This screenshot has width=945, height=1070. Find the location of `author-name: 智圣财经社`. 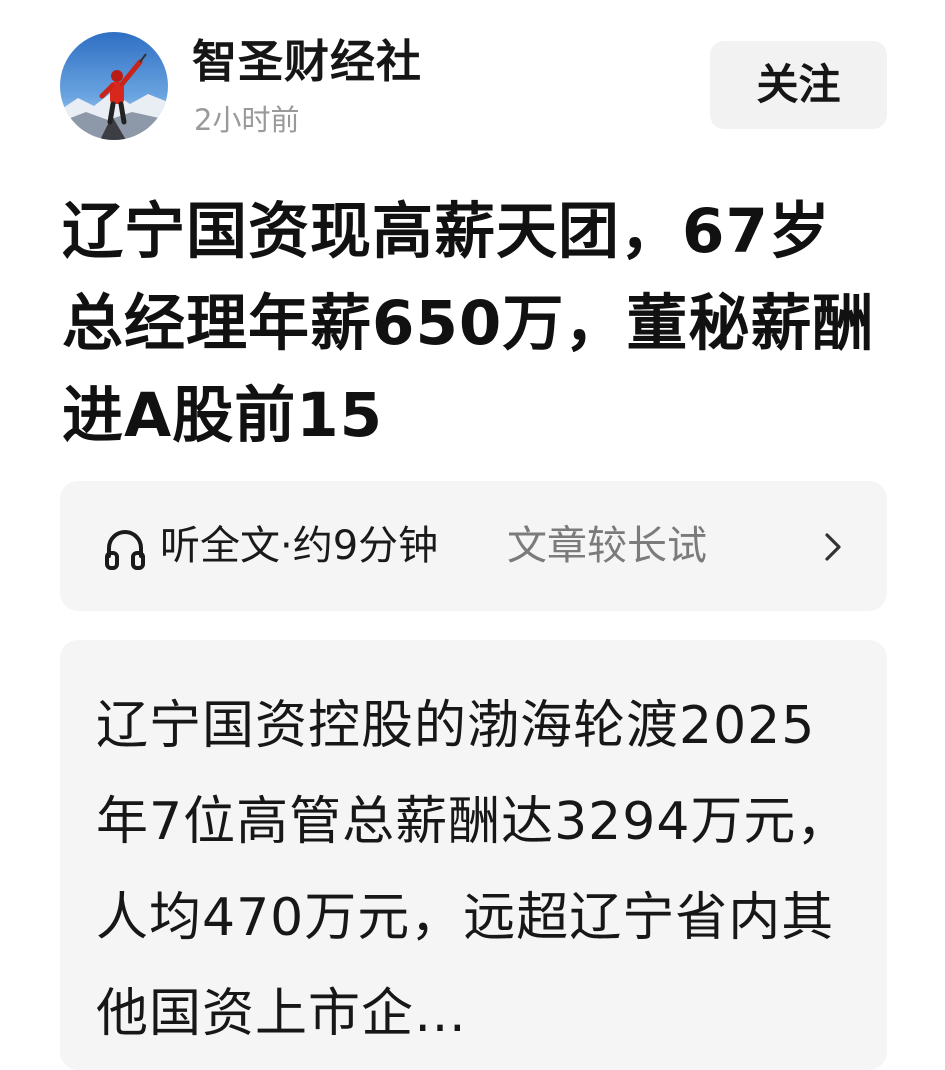

author-name: 智圣财经社 is located at coordinates (307, 62).